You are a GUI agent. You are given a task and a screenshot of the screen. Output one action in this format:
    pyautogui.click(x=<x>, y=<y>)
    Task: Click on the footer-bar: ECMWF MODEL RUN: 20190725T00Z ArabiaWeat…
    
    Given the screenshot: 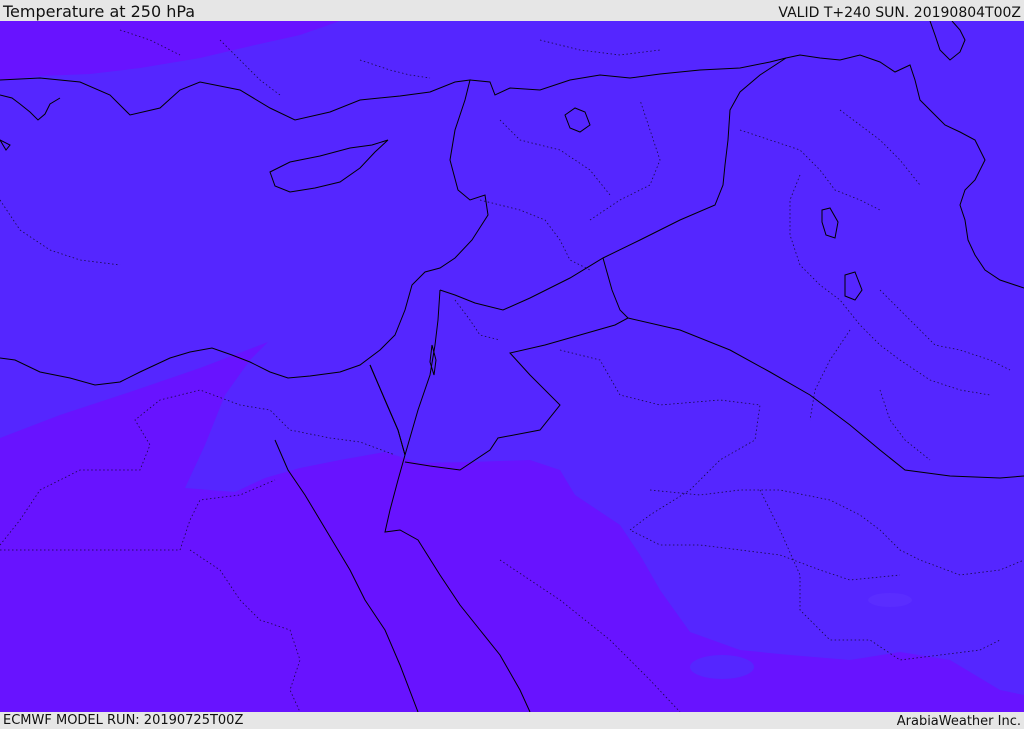 What is the action you would take?
    pyautogui.click(x=512, y=720)
    